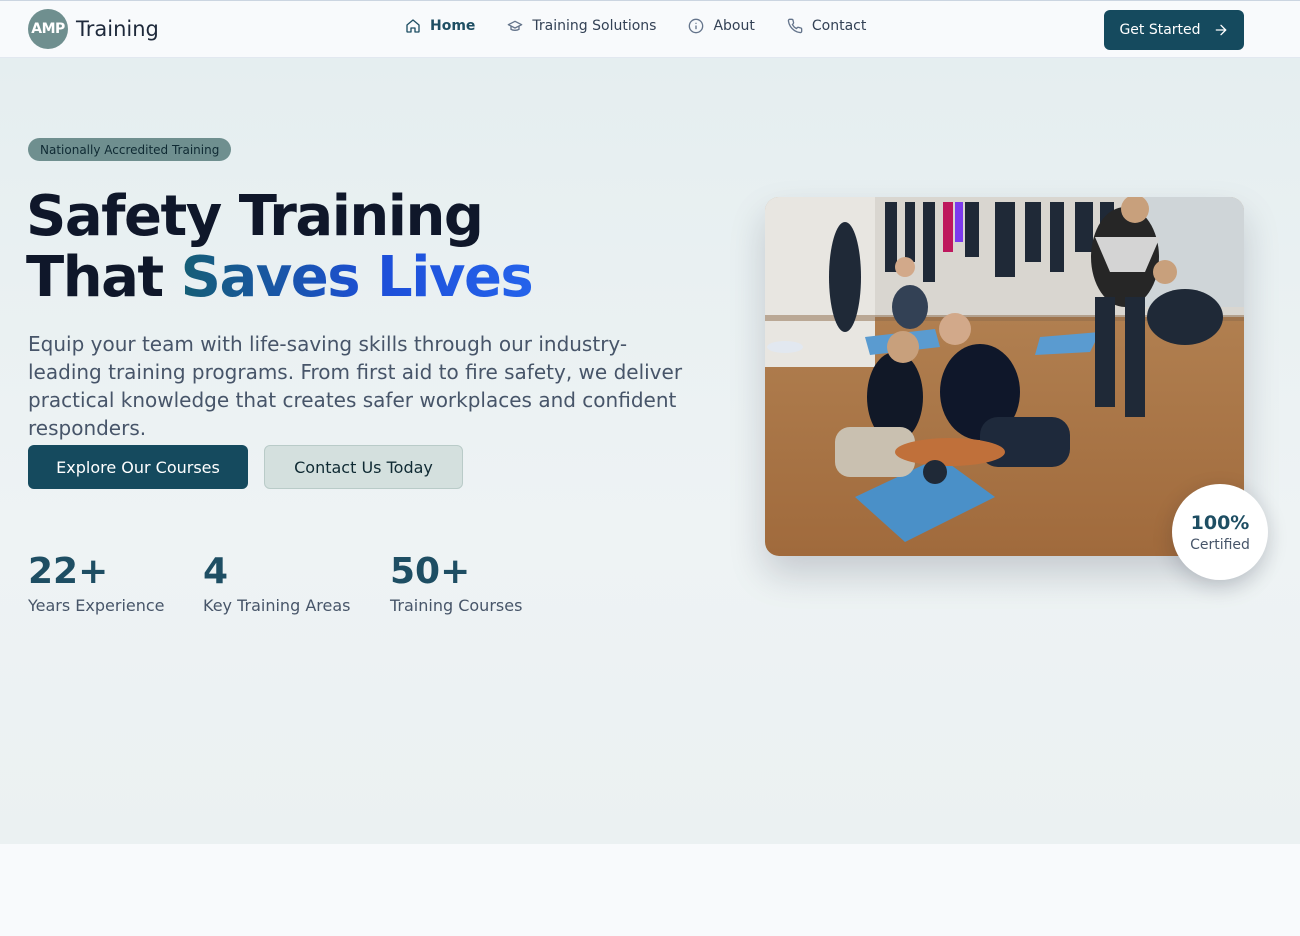 The width and height of the screenshot is (1300, 936). What do you see at coordinates (96, 605) in the screenshot?
I see `stat-label: Years Experience` at bounding box center [96, 605].